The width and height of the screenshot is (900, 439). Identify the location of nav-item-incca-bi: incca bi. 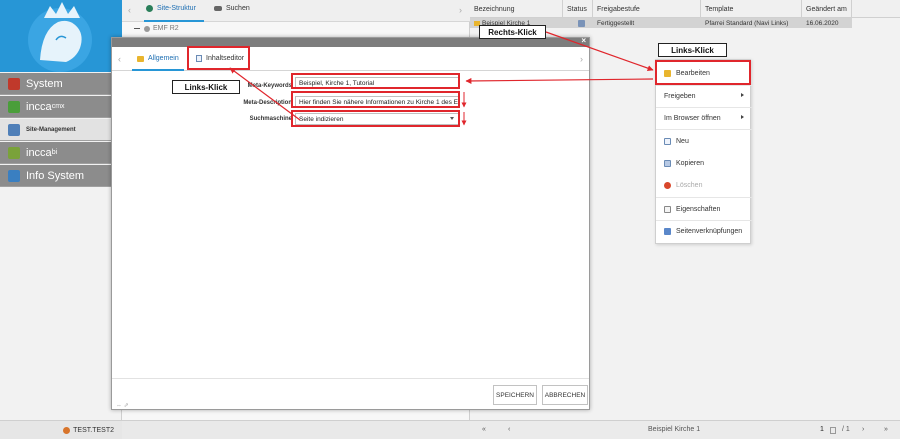
(61, 153).